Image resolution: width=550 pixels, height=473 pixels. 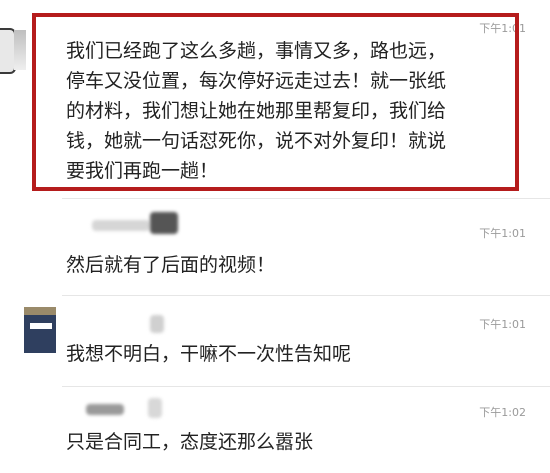 What do you see at coordinates (256, 81) in the screenshot?
I see `message-line: 停车又没位置，每次停好远走过去！就一张纸` at bounding box center [256, 81].